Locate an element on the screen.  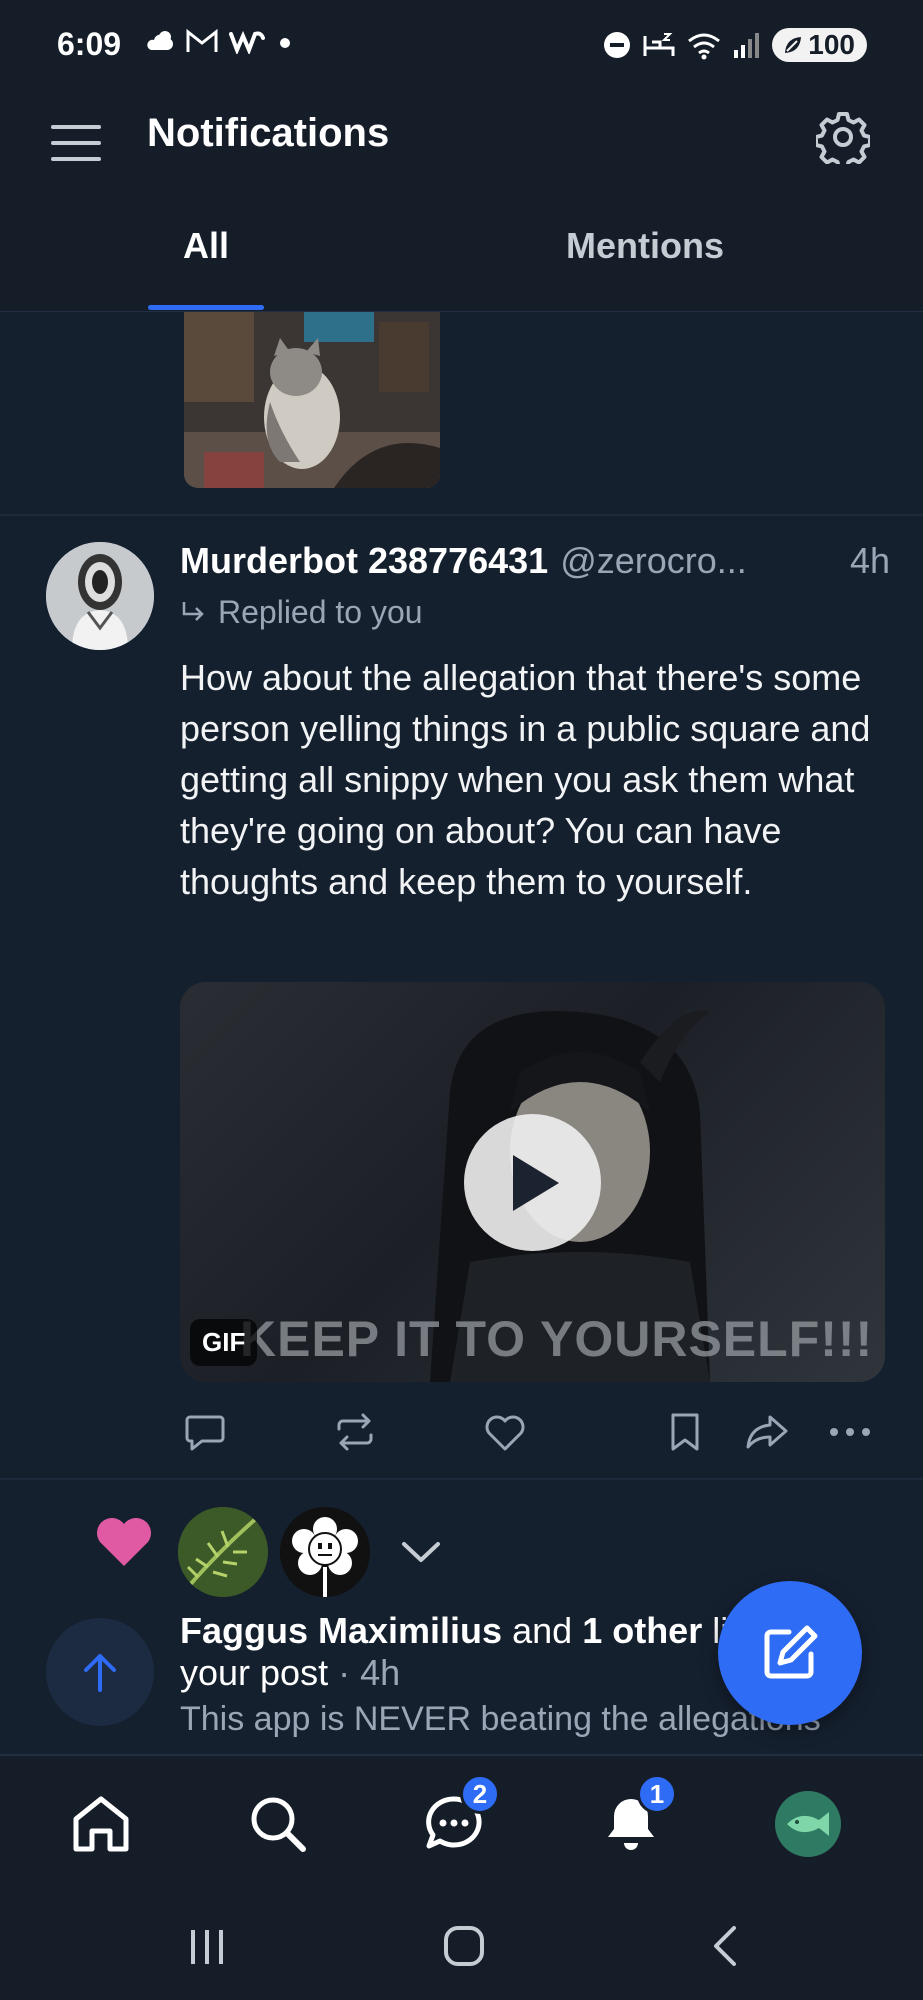
back-chevron-icon is located at coordinates (725, 1946).